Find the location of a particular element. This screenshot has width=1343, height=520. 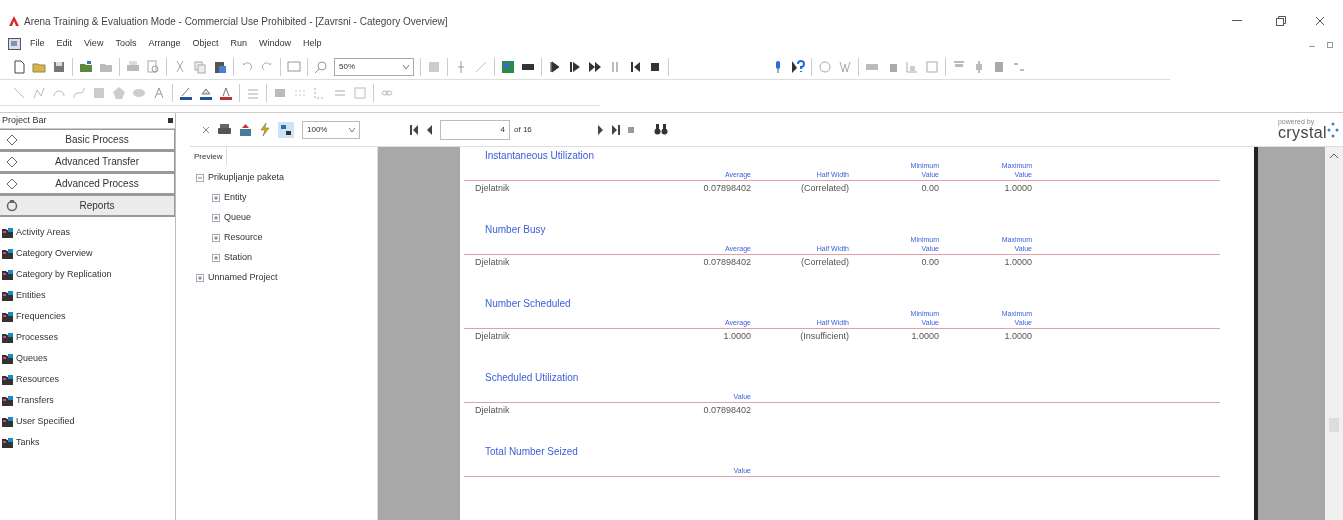

panel-button: Advanced Process is located at coordinates (87, 184).